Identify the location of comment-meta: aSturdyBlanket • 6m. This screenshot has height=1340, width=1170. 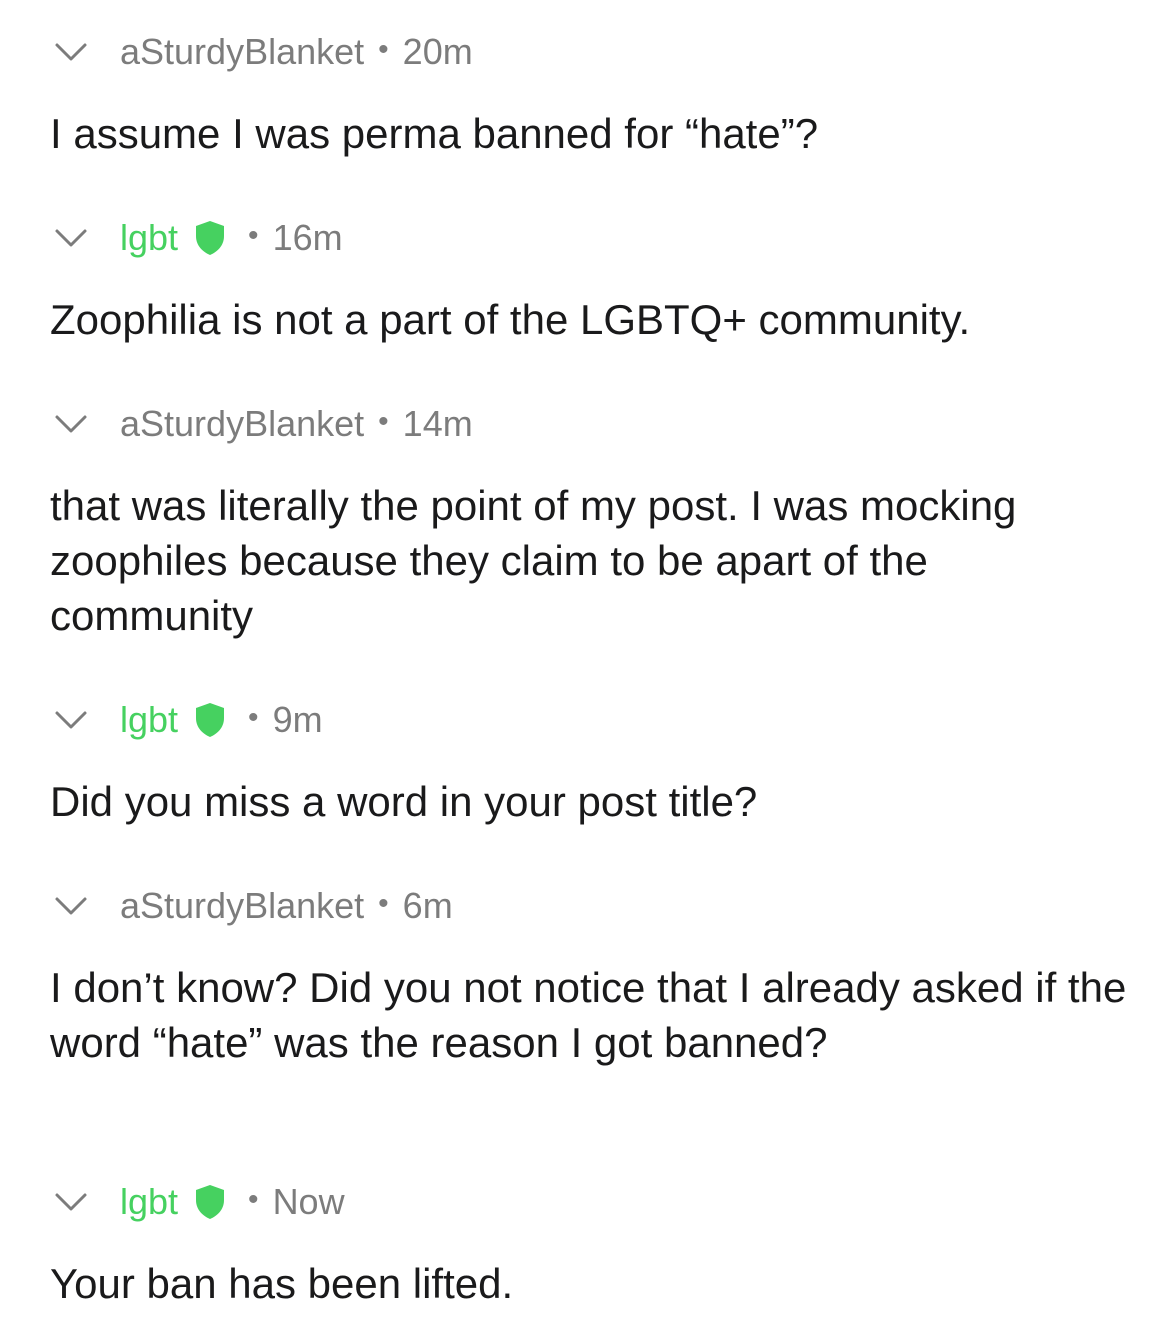
(253, 906).